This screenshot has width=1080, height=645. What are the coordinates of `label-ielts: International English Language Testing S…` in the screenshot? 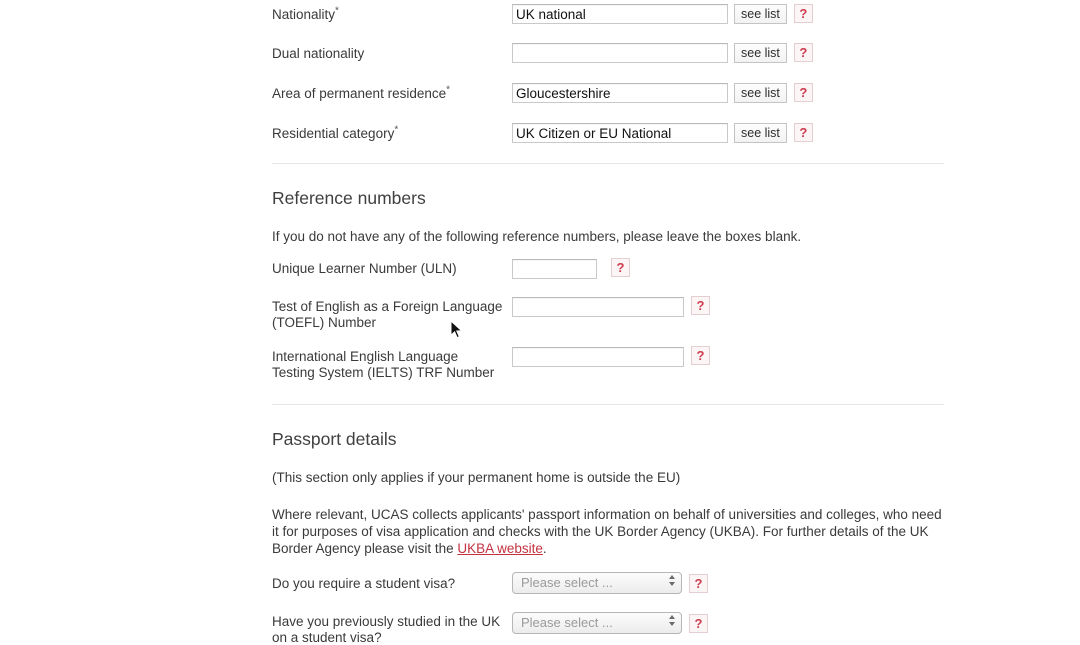 It's located at (383, 364).